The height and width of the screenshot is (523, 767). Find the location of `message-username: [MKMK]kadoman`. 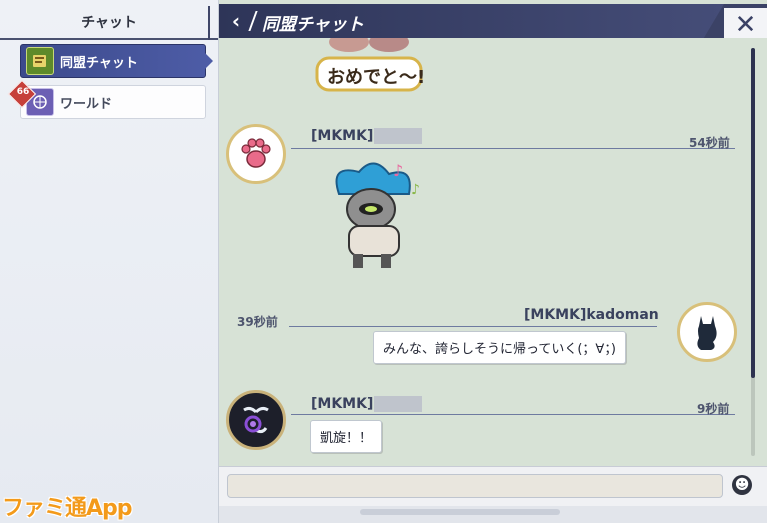

message-username: [MKMK]kadoman is located at coordinates (591, 315).